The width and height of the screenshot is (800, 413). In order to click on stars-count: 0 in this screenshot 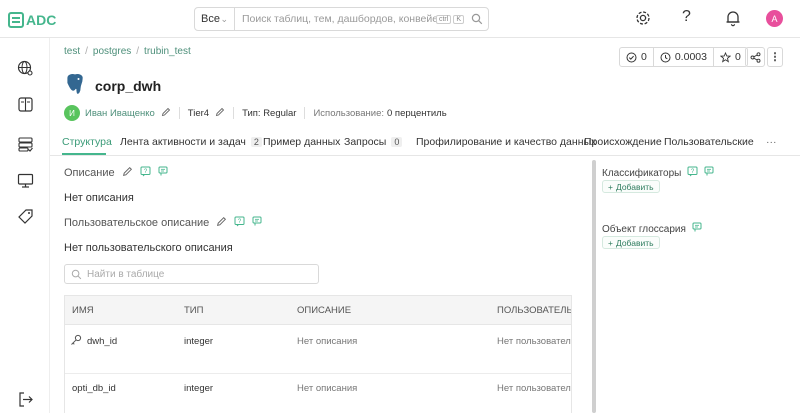, I will do `click(737, 57)`.